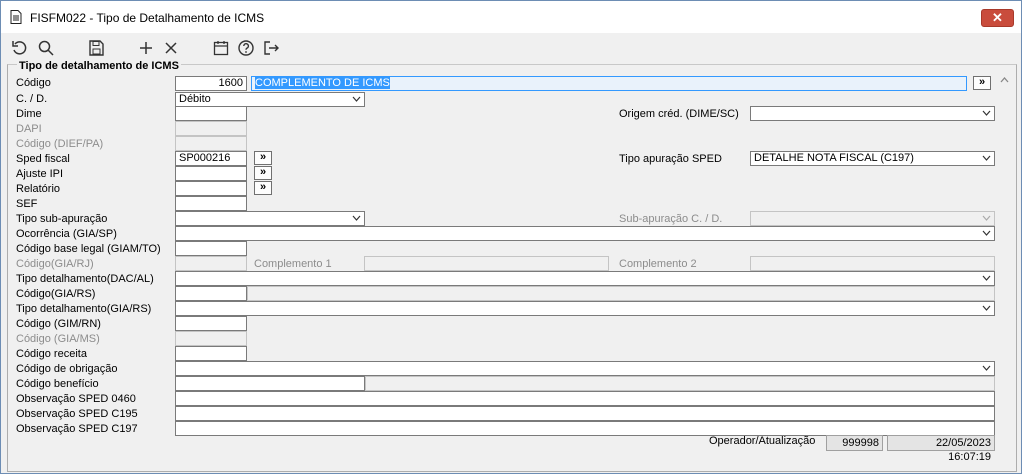 Image resolution: width=1022 pixels, height=474 pixels. What do you see at coordinates (270, 99) in the screenshot?
I see `cd-select: Débito` at bounding box center [270, 99].